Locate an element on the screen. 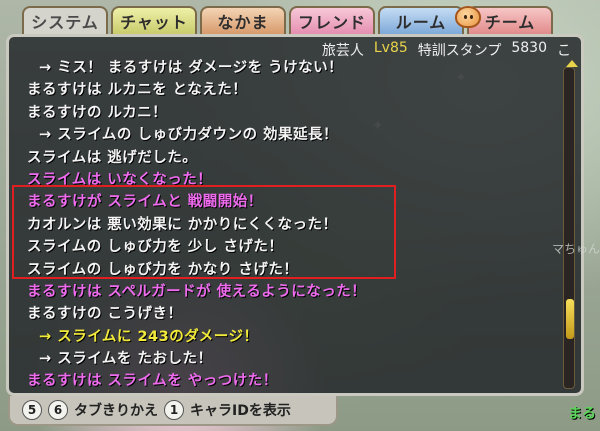  tab-system: システム is located at coordinates (65, 20).